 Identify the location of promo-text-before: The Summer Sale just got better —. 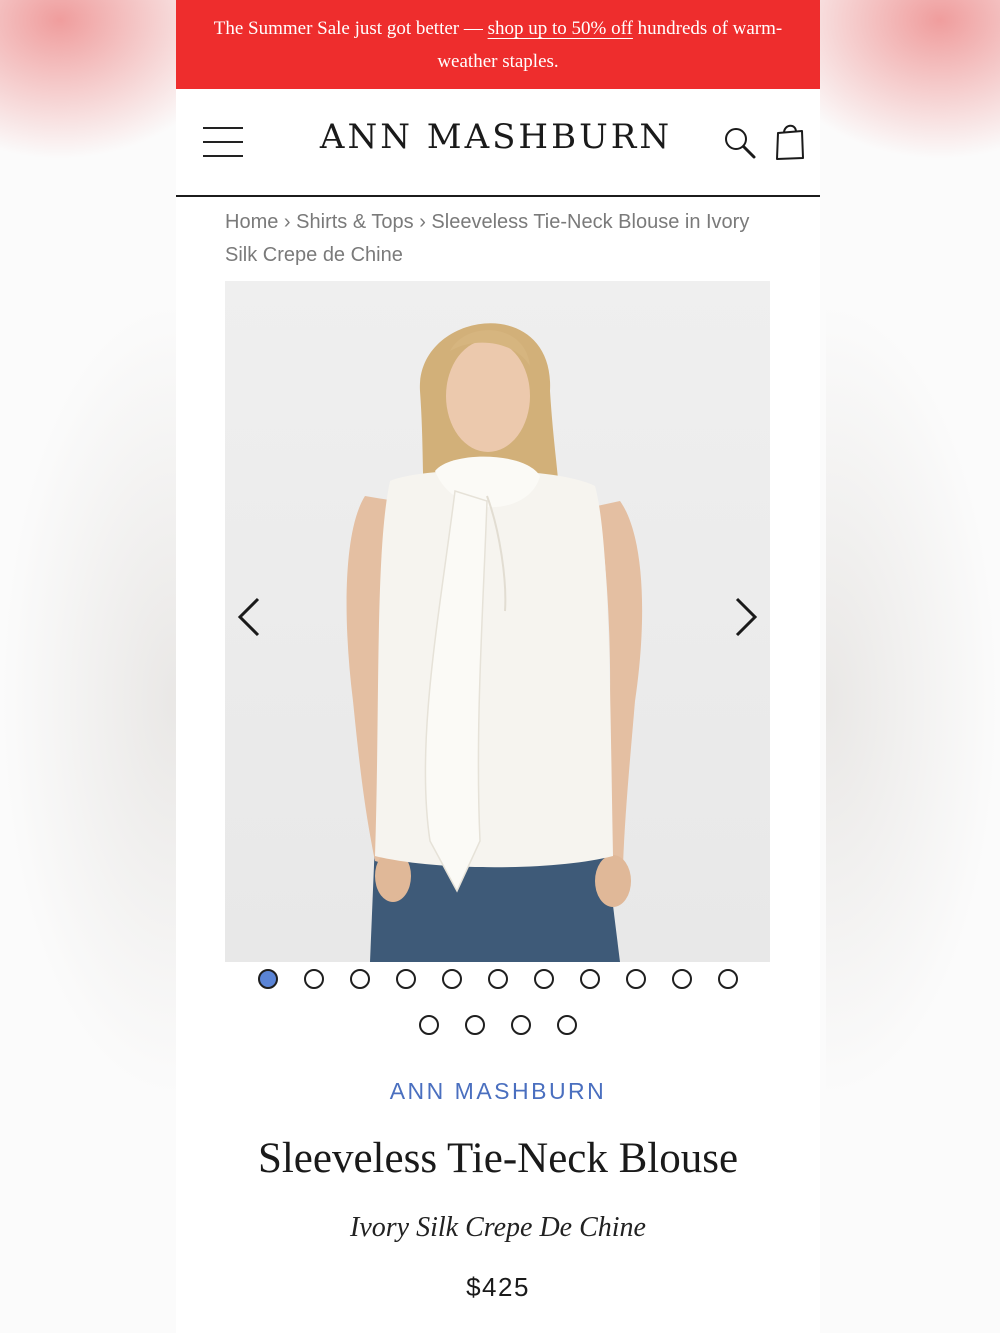
(350, 28).